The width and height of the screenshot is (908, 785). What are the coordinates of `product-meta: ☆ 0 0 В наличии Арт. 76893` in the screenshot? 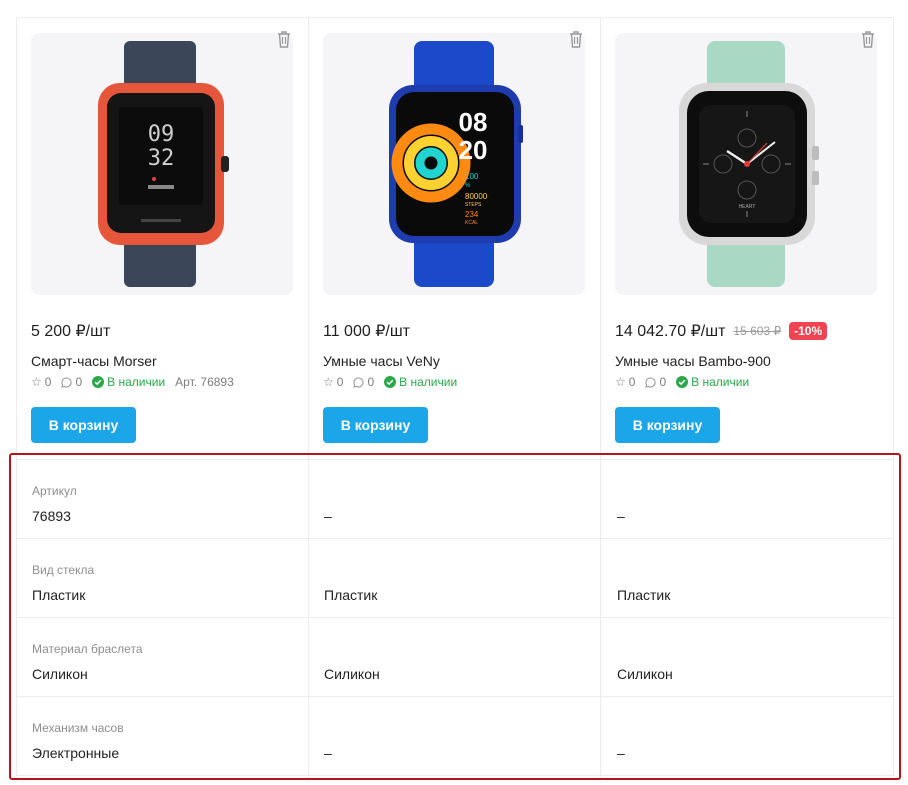 It's located at (137, 382).